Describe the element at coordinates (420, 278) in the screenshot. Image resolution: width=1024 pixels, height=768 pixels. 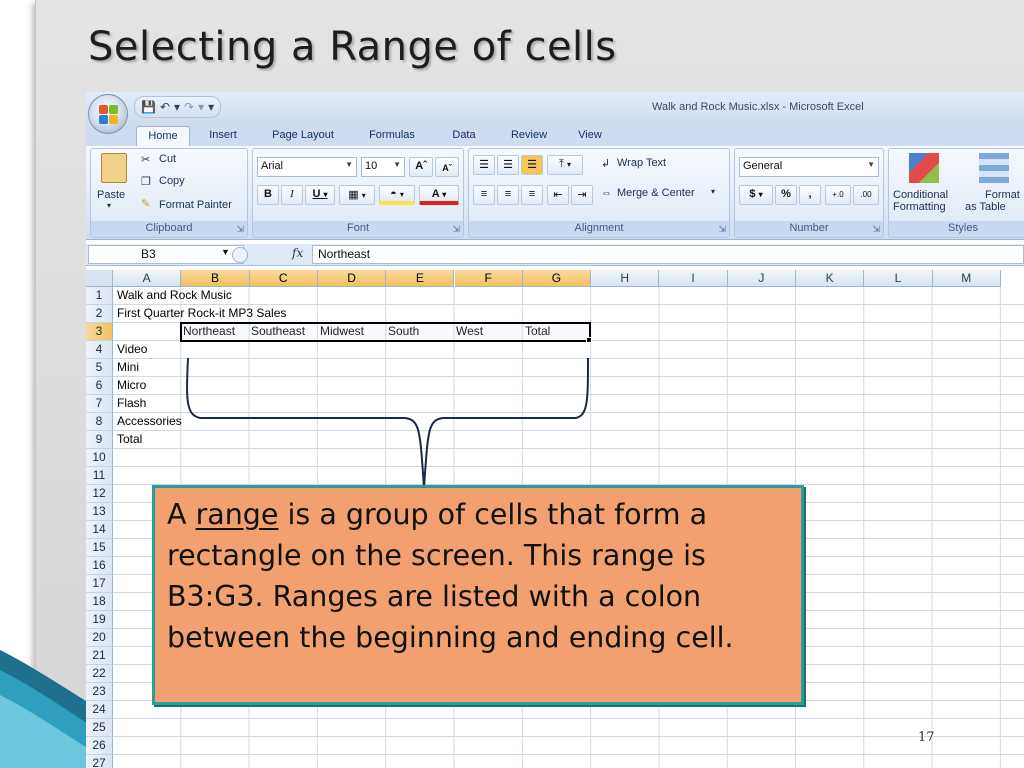
I see `column-header-e: E` at that location.